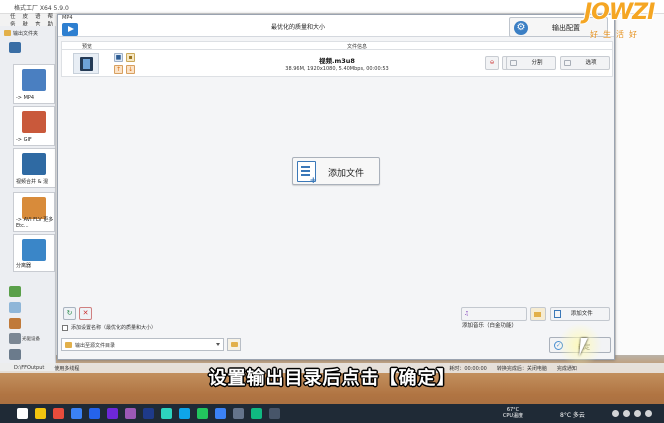 This screenshot has width=664, height=423. I want to click on watermark-logo: JOWZI, so click(619, 12).